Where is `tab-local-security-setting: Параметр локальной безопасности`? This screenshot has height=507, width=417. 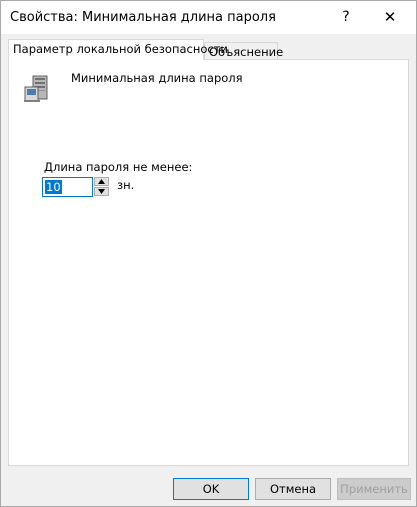
tab-local-security-setting: Параметр локальной безопасности is located at coordinates (118, 49).